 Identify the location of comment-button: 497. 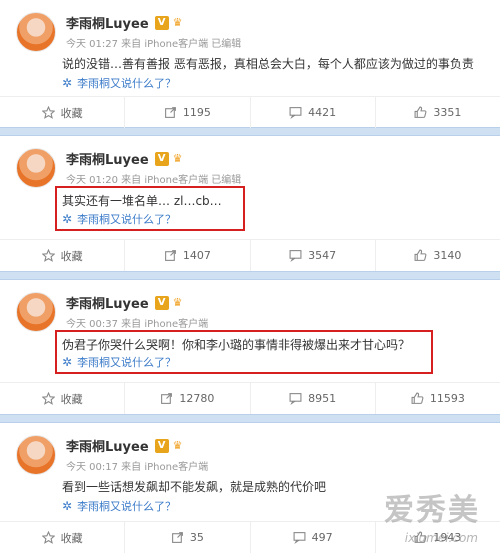
(313, 537).